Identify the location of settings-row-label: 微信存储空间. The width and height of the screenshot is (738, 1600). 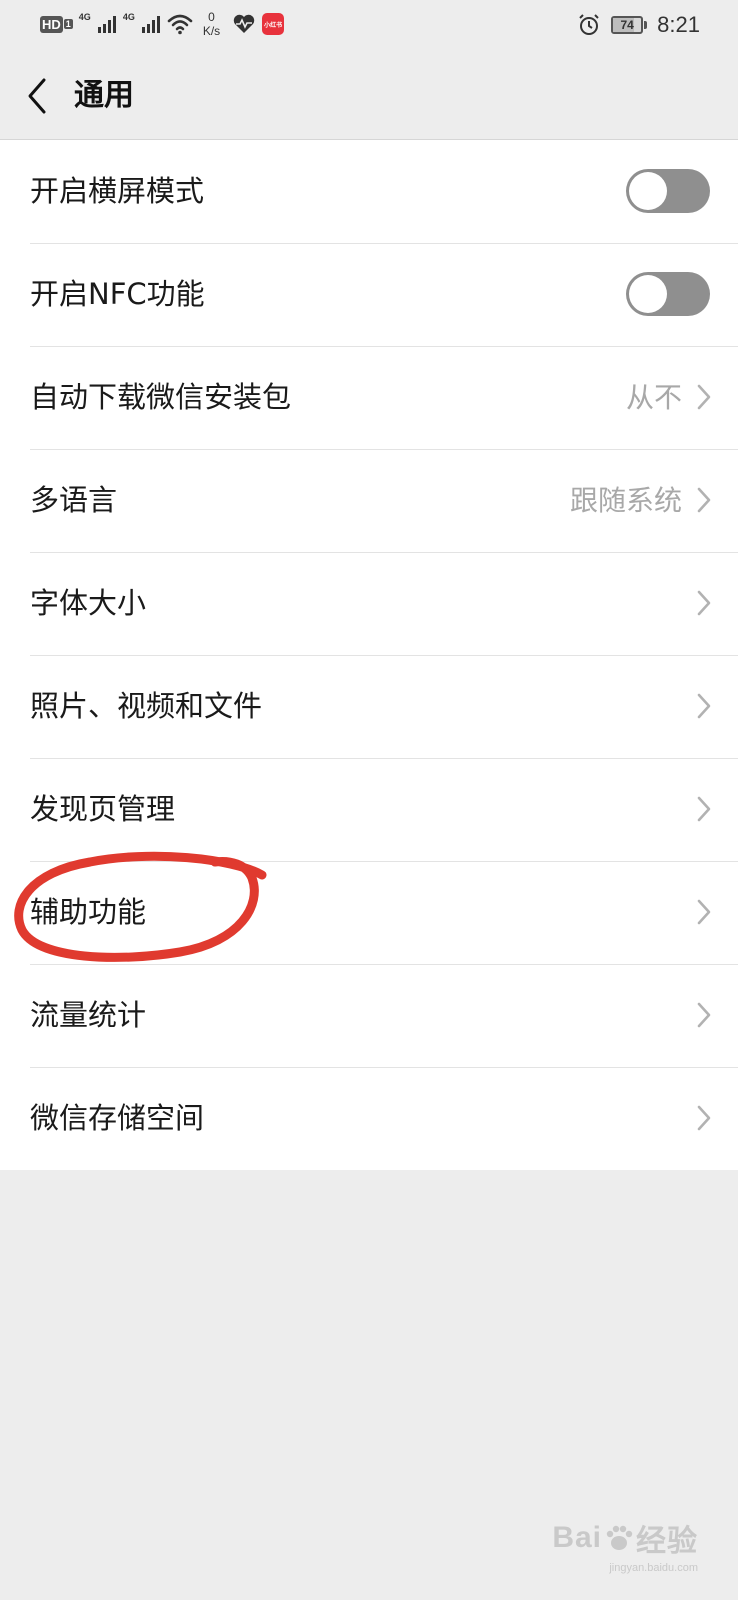
(117, 1118).